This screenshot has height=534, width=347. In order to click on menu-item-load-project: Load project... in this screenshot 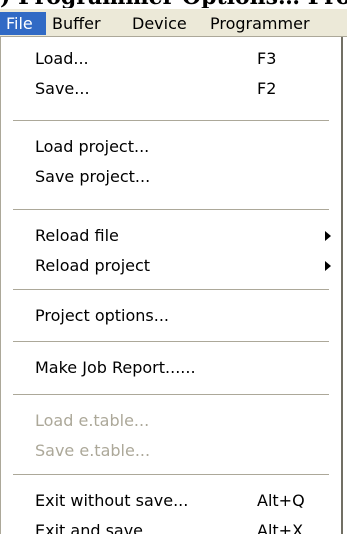, I will do `click(171, 147)`.